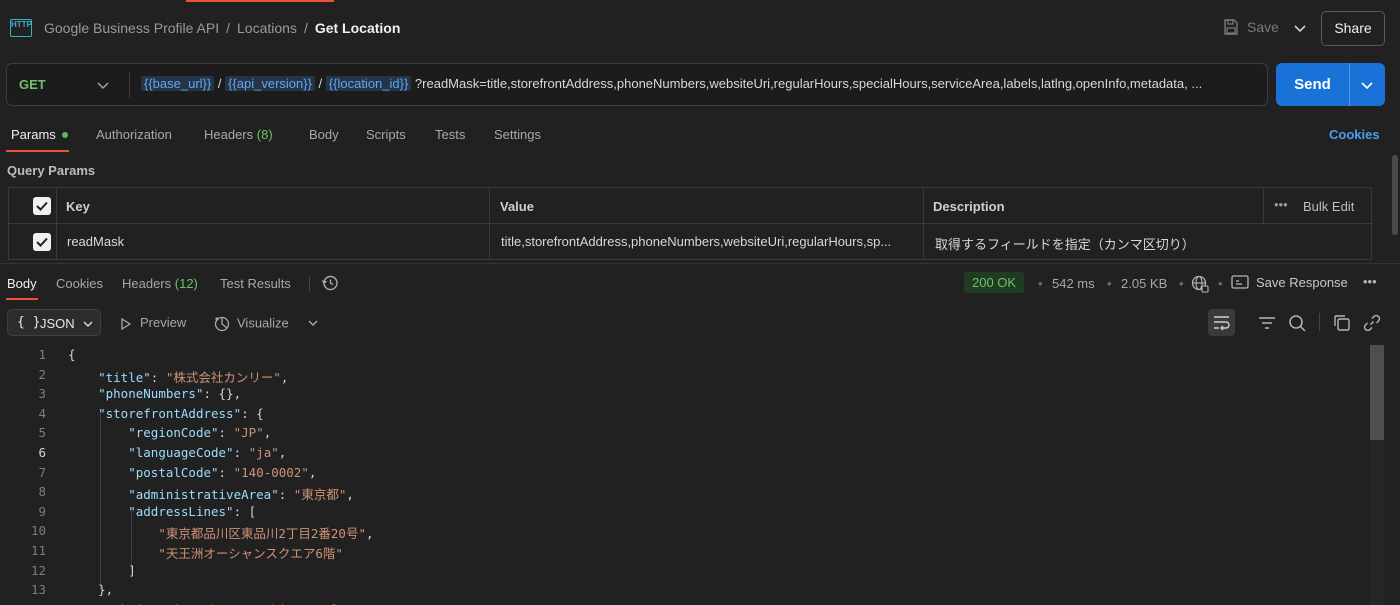 This screenshot has height=605, width=1400. What do you see at coordinates (1200, 284) in the screenshot?
I see `network-globe-icon` at bounding box center [1200, 284].